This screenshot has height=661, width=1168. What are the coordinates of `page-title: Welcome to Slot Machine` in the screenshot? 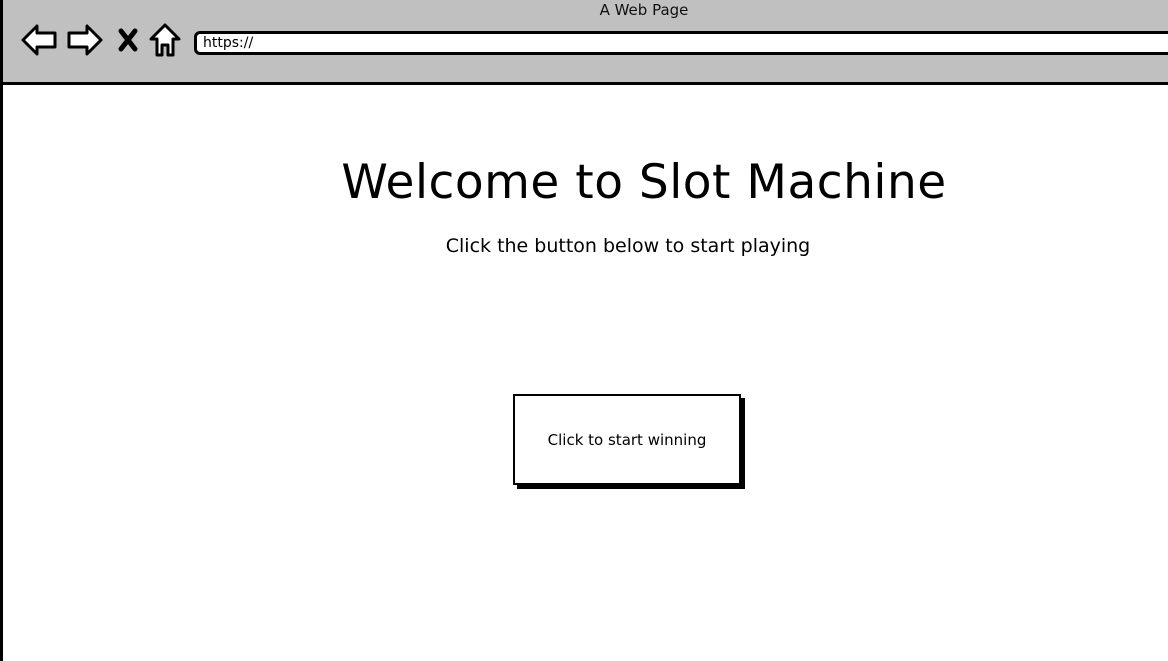 It's located at (644, 182).